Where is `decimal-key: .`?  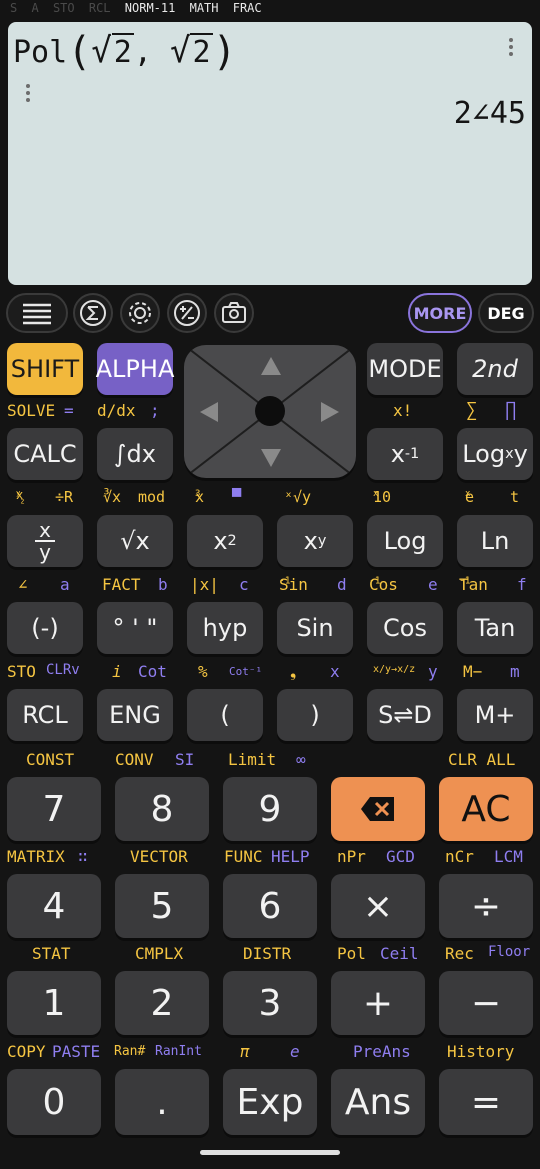
decimal-key: . is located at coordinates (162, 1102).